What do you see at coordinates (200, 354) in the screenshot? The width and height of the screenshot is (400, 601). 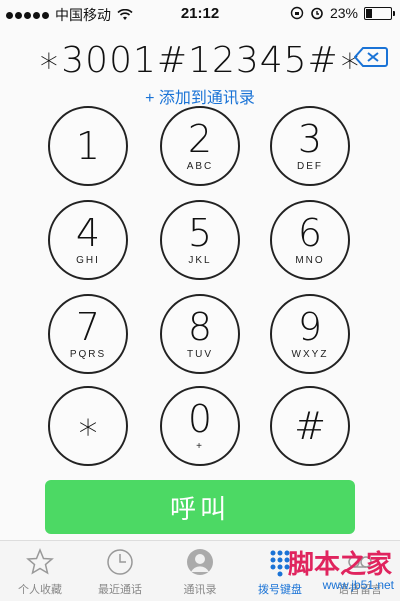 I see `key-letters: TUV` at bounding box center [200, 354].